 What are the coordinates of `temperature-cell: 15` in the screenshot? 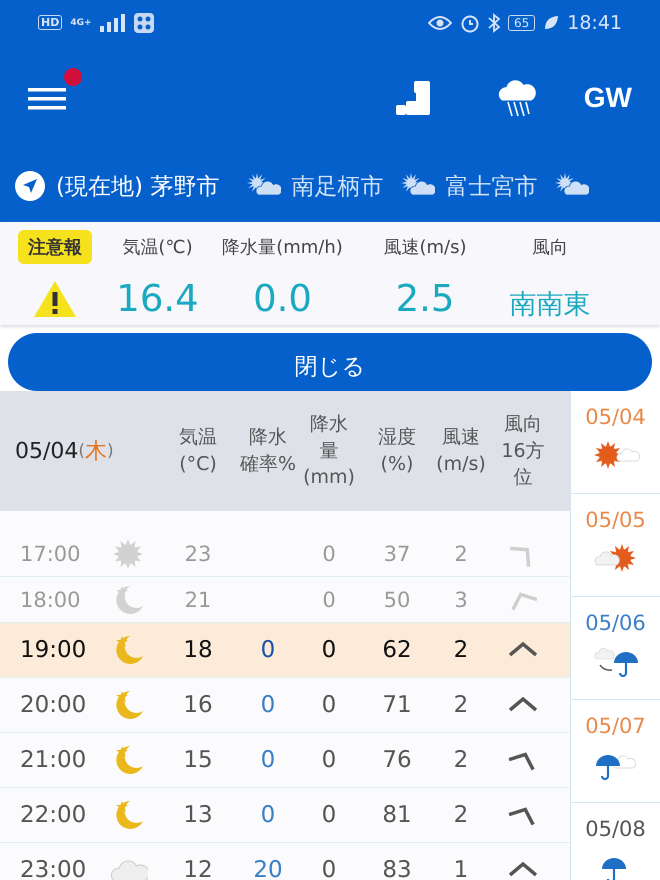 It's located at (198, 760).